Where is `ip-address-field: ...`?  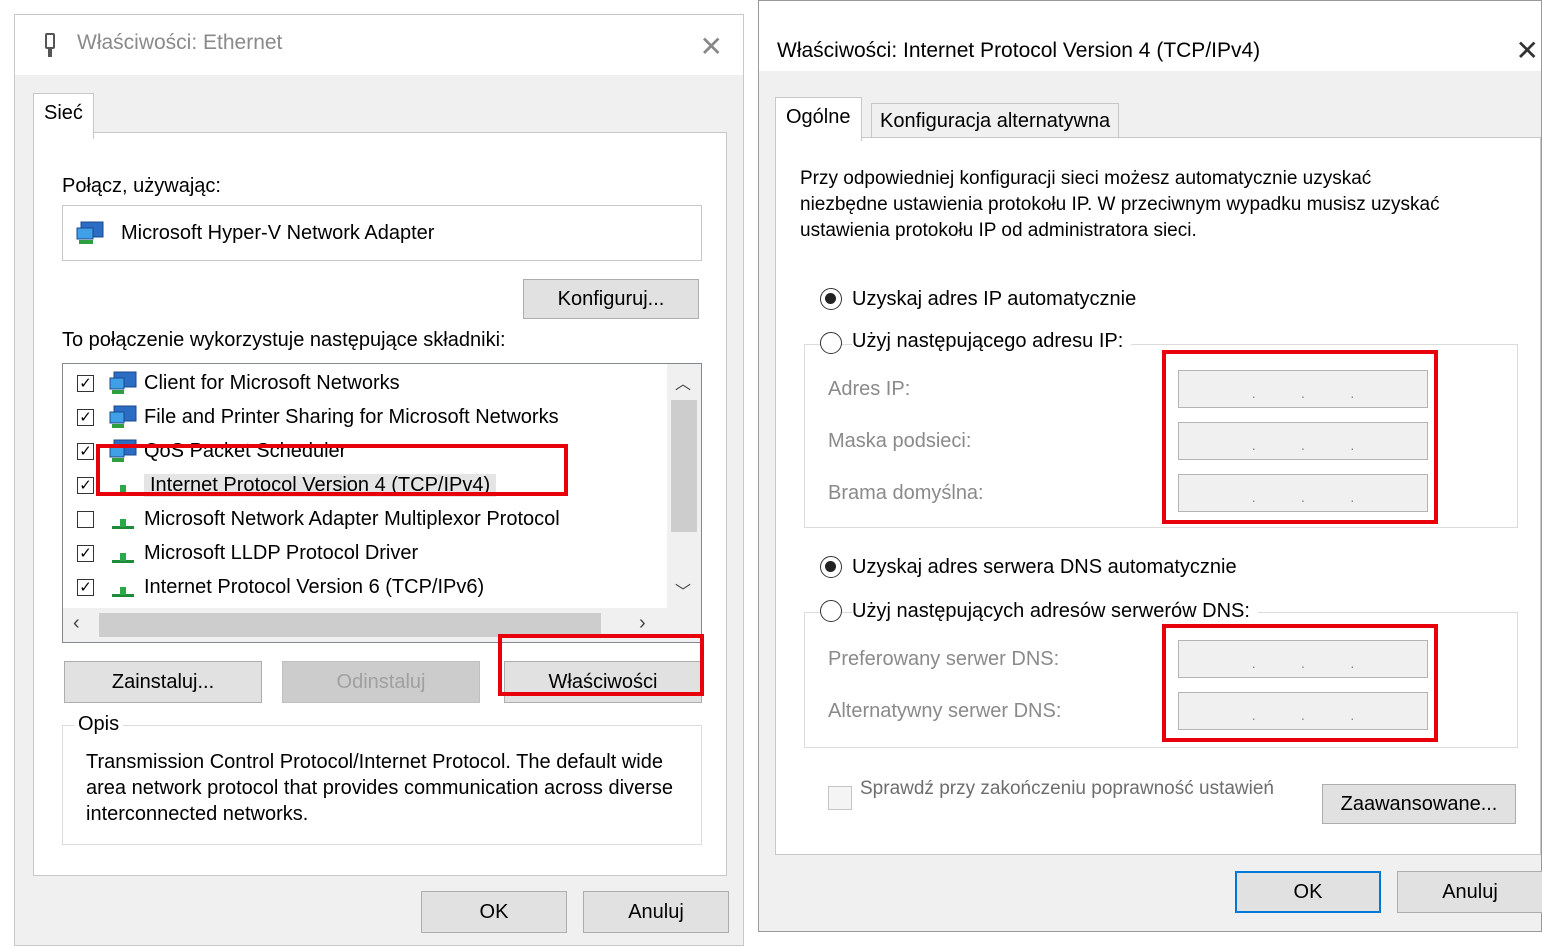 ip-address-field: ... is located at coordinates (1303, 389).